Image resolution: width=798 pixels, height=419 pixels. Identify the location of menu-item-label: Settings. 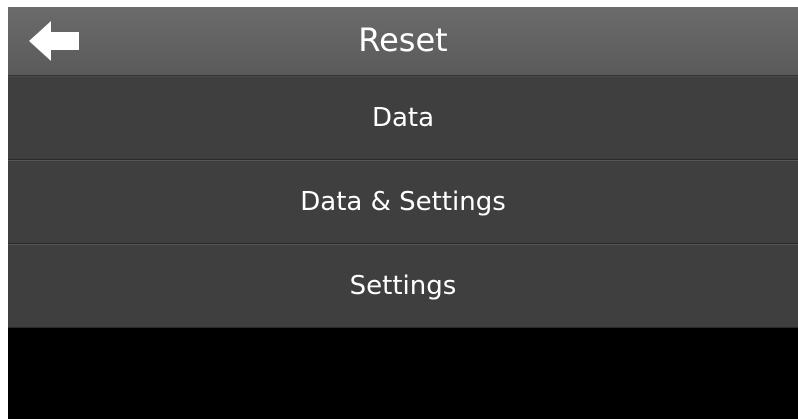
(403, 286).